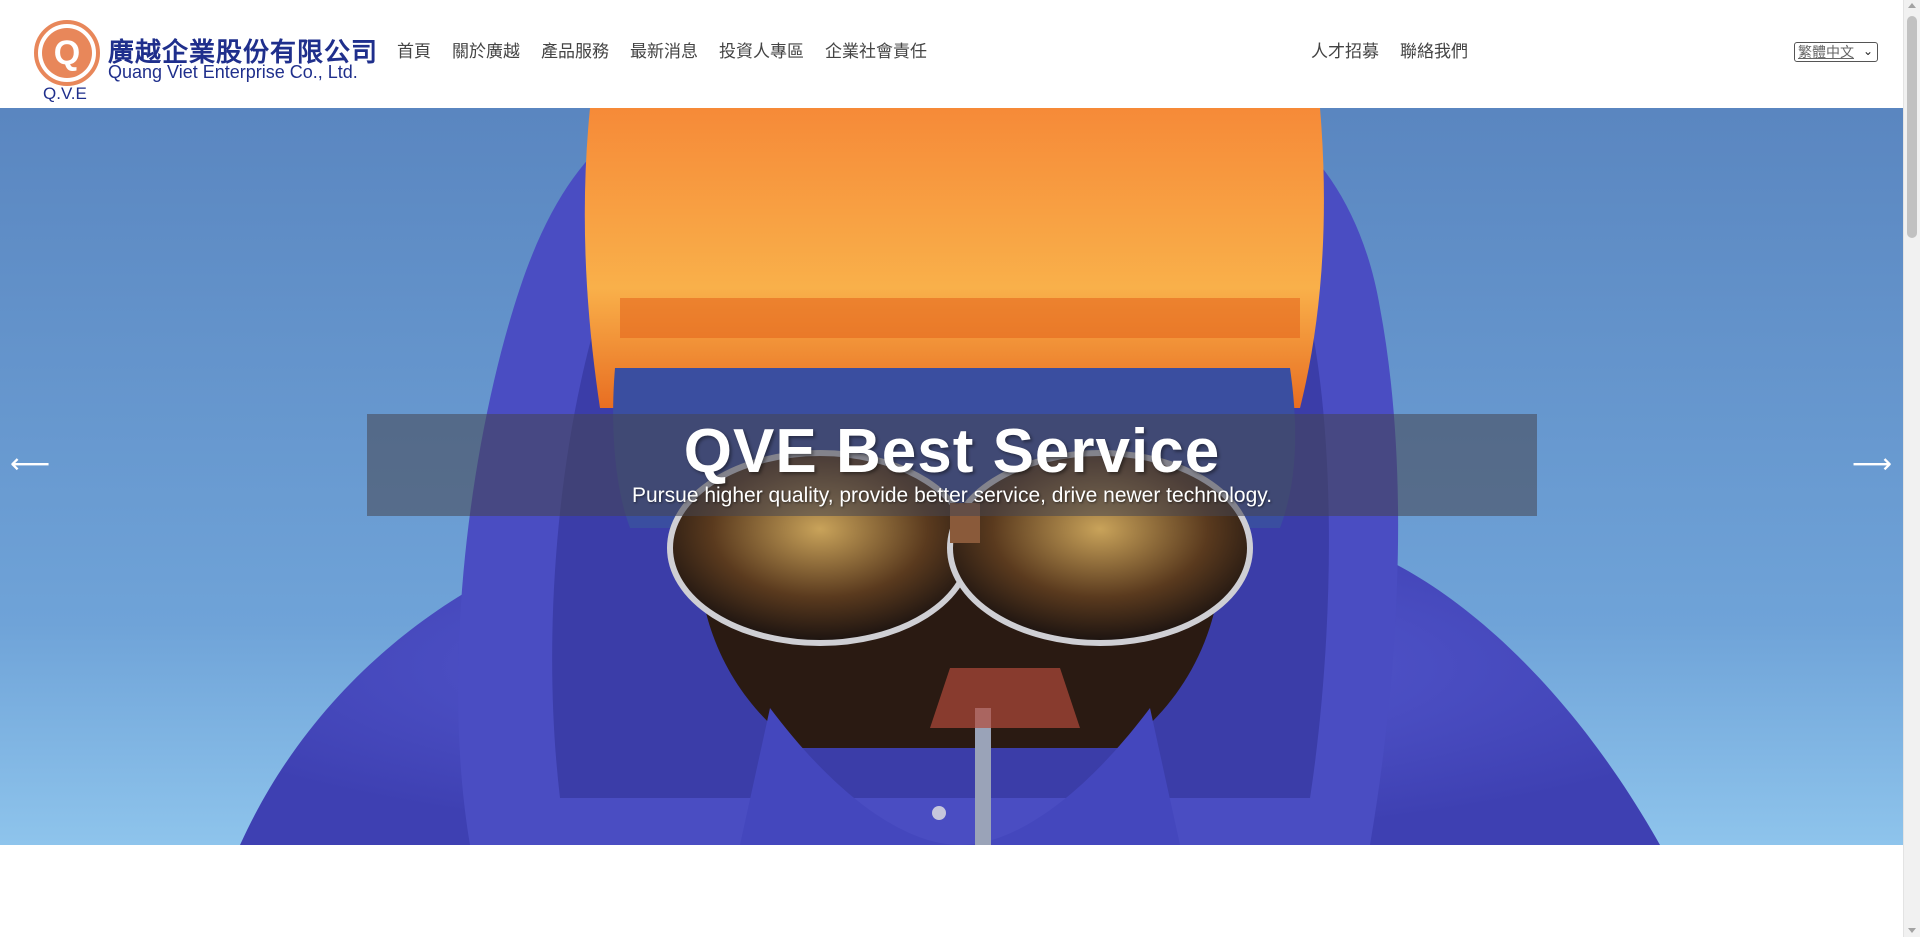 The image size is (1920, 937). Describe the element at coordinates (233, 72) in the screenshot. I see `company-name-en: Quang Viet Enterprise Co., Ltd.` at that location.